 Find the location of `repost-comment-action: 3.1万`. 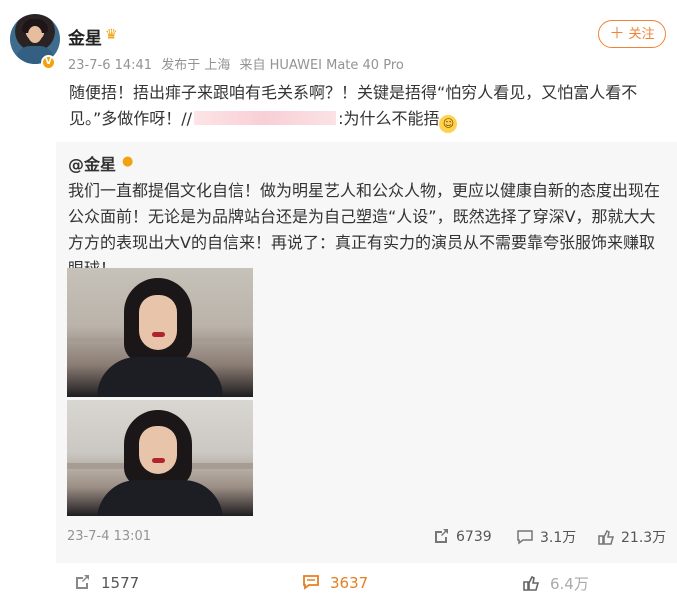

repost-comment-action: 3.1万 is located at coordinates (546, 537).